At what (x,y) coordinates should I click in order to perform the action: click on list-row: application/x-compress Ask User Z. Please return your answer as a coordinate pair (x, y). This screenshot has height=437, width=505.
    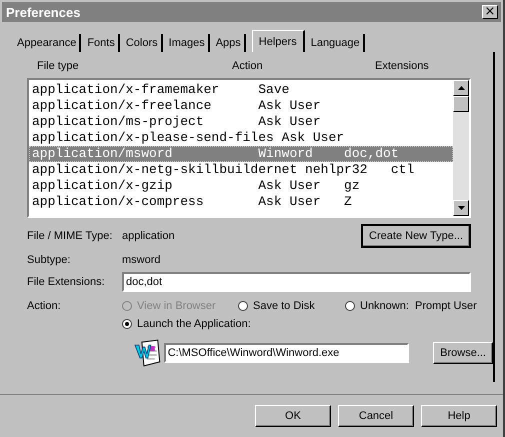
    Looking at the image, I should click on (241, 202).